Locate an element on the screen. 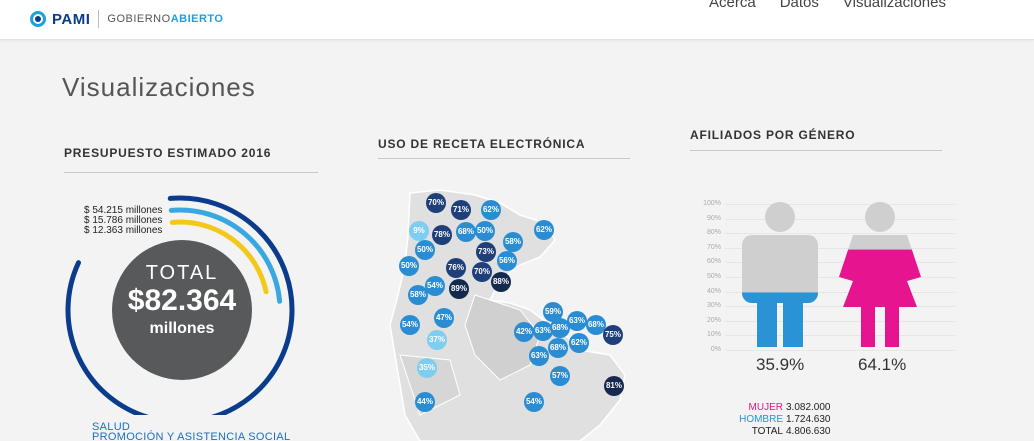  axis-tick-label: 0% is located at coordinates (715, 349).